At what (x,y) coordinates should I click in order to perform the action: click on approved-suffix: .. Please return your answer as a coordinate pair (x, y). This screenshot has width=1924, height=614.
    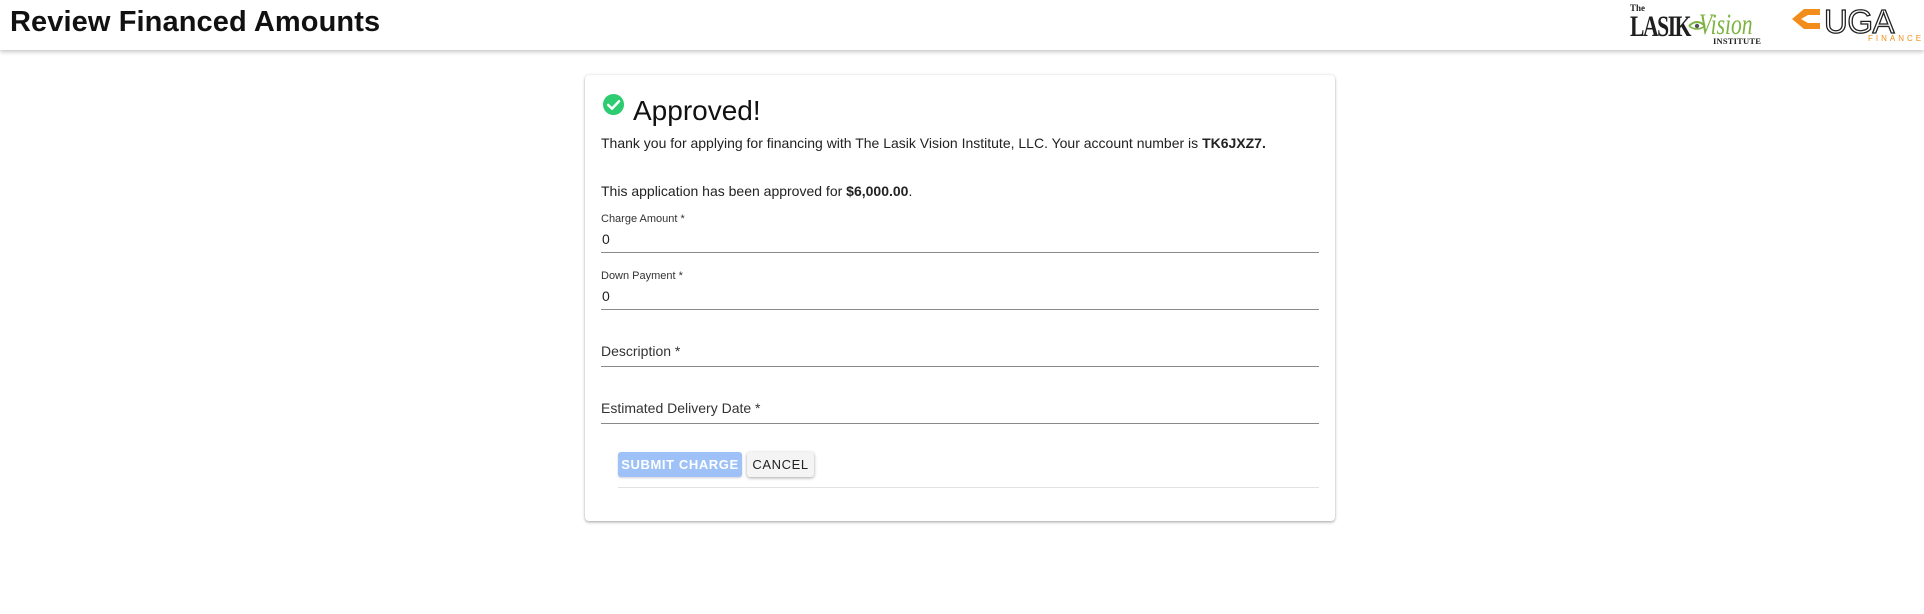
    Looking at the image, I should click on (910, 191).